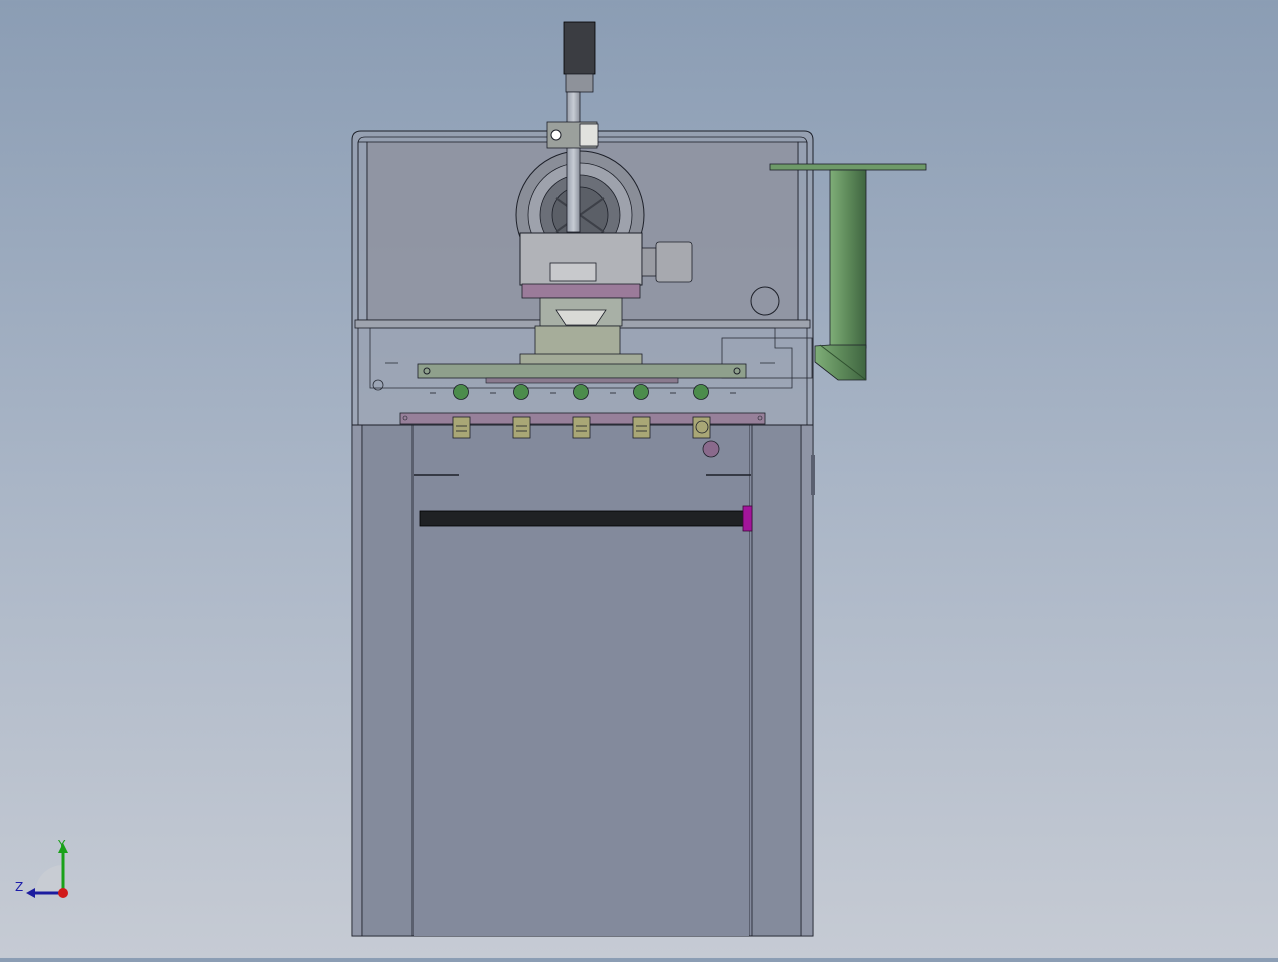  Describe the element at coordinates (813, 475) in the screenshot. I see `side-latch` at that location.